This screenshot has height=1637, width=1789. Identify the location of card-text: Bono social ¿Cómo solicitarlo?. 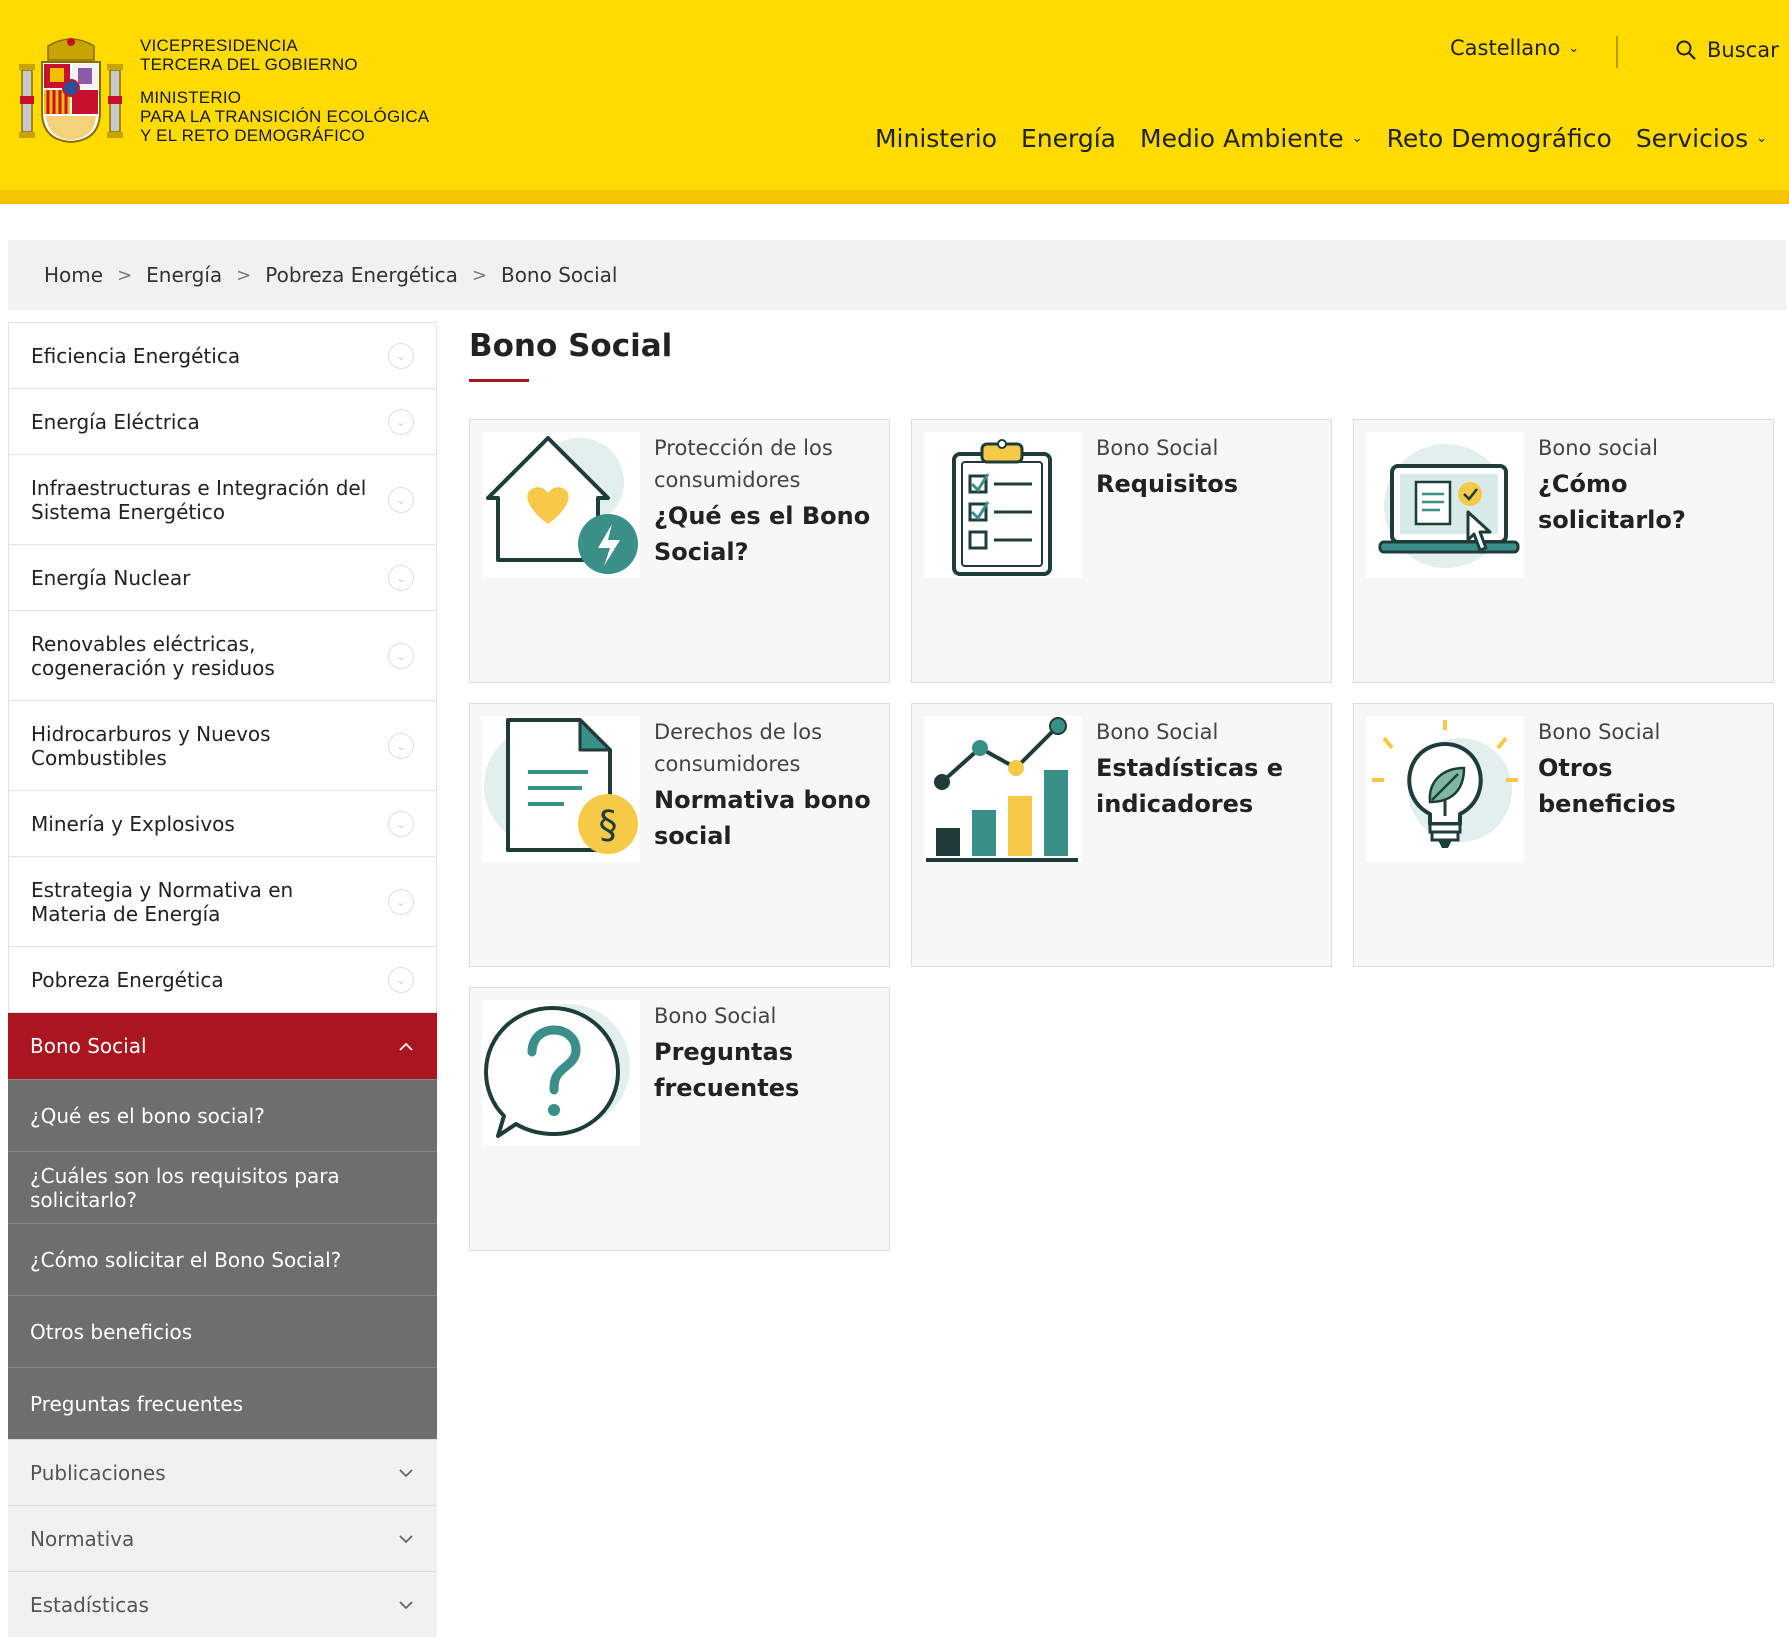
(1648, 485).